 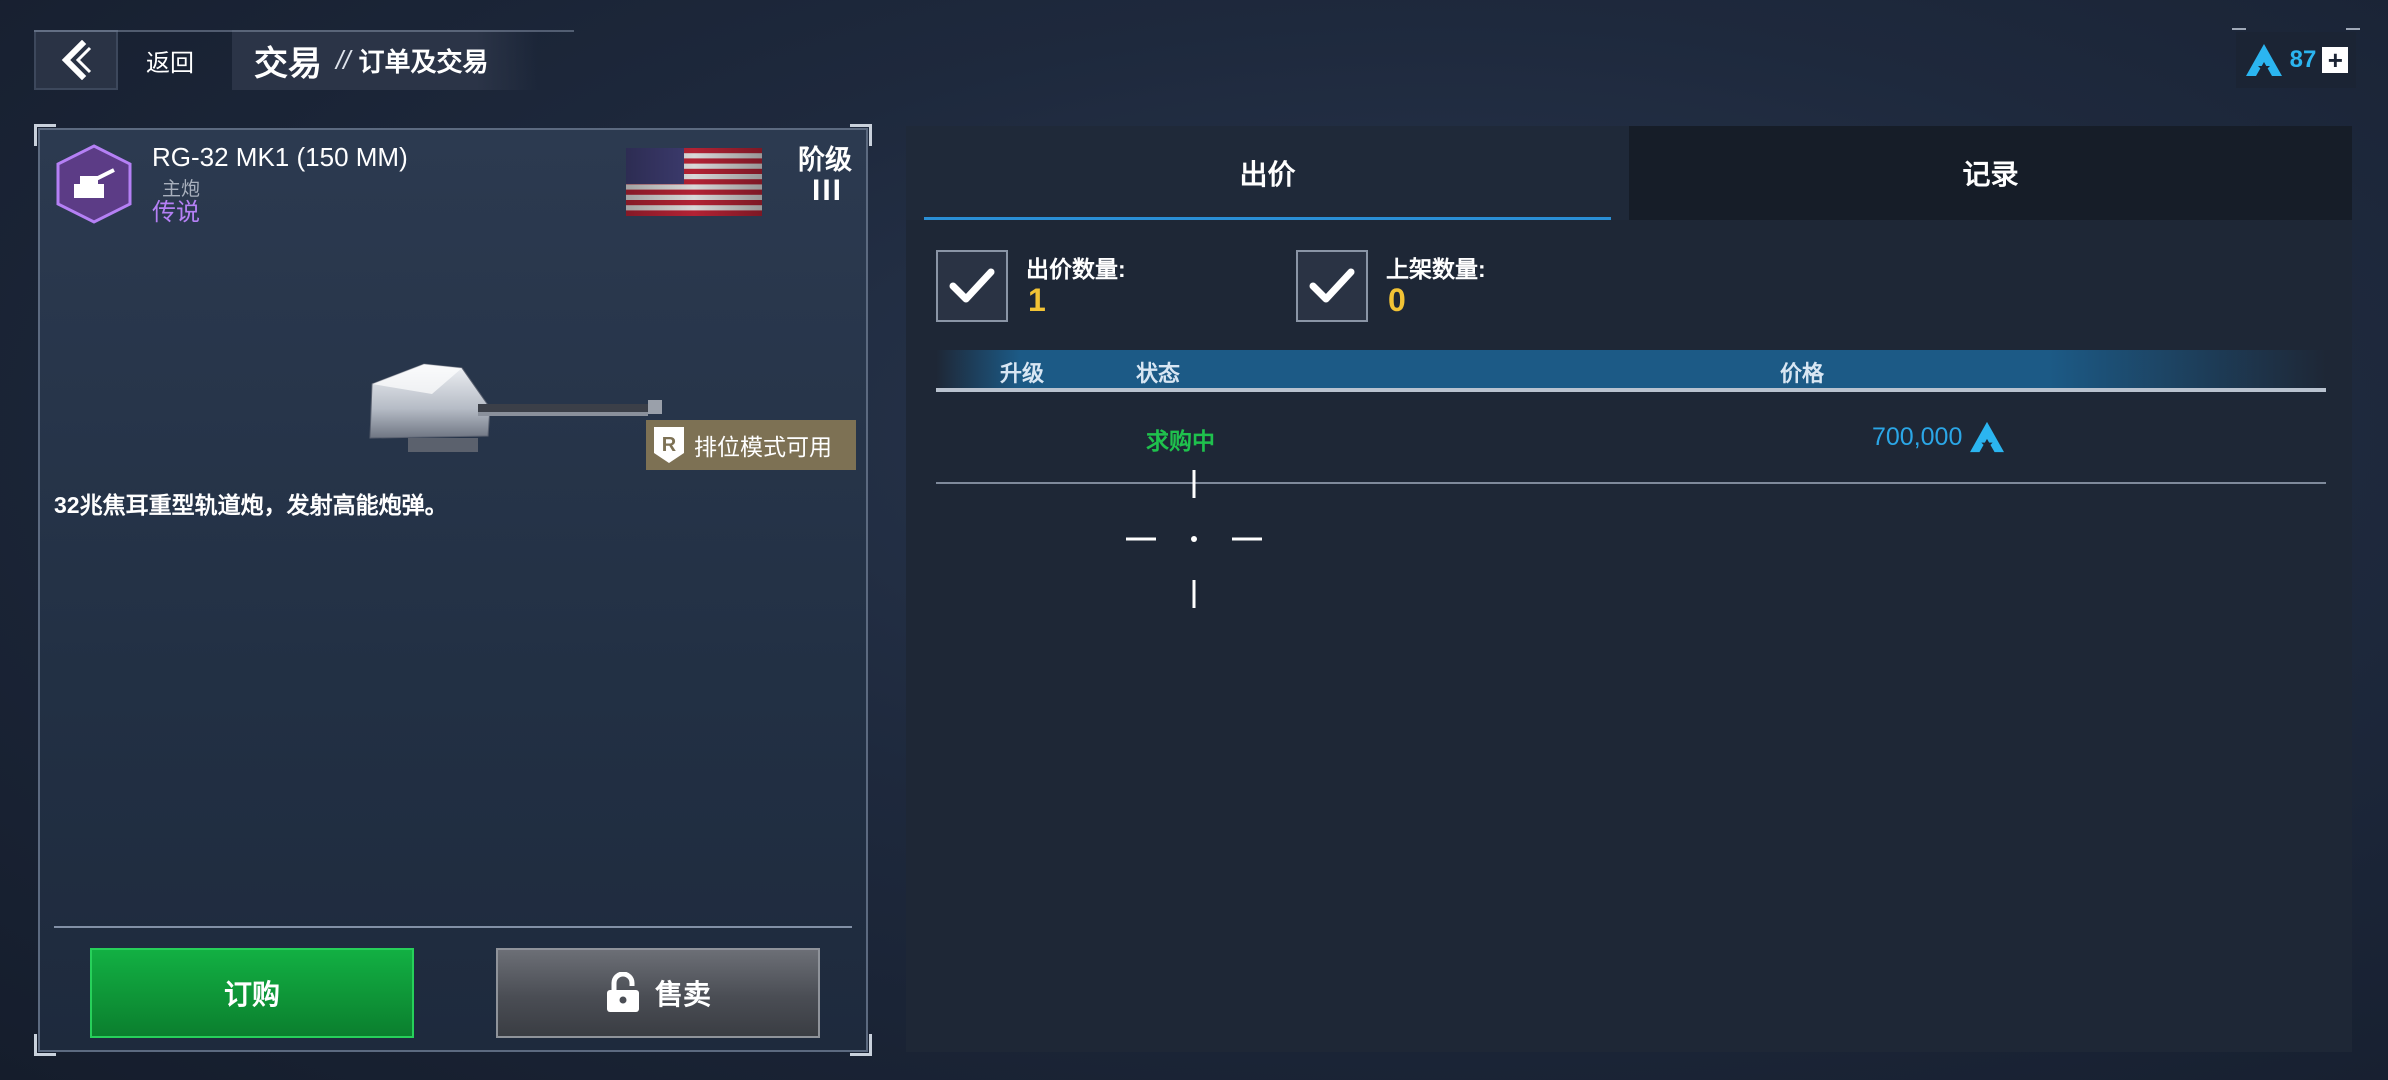 I want to click on bid-qty-value: 1, so click(x=1037, y=300).